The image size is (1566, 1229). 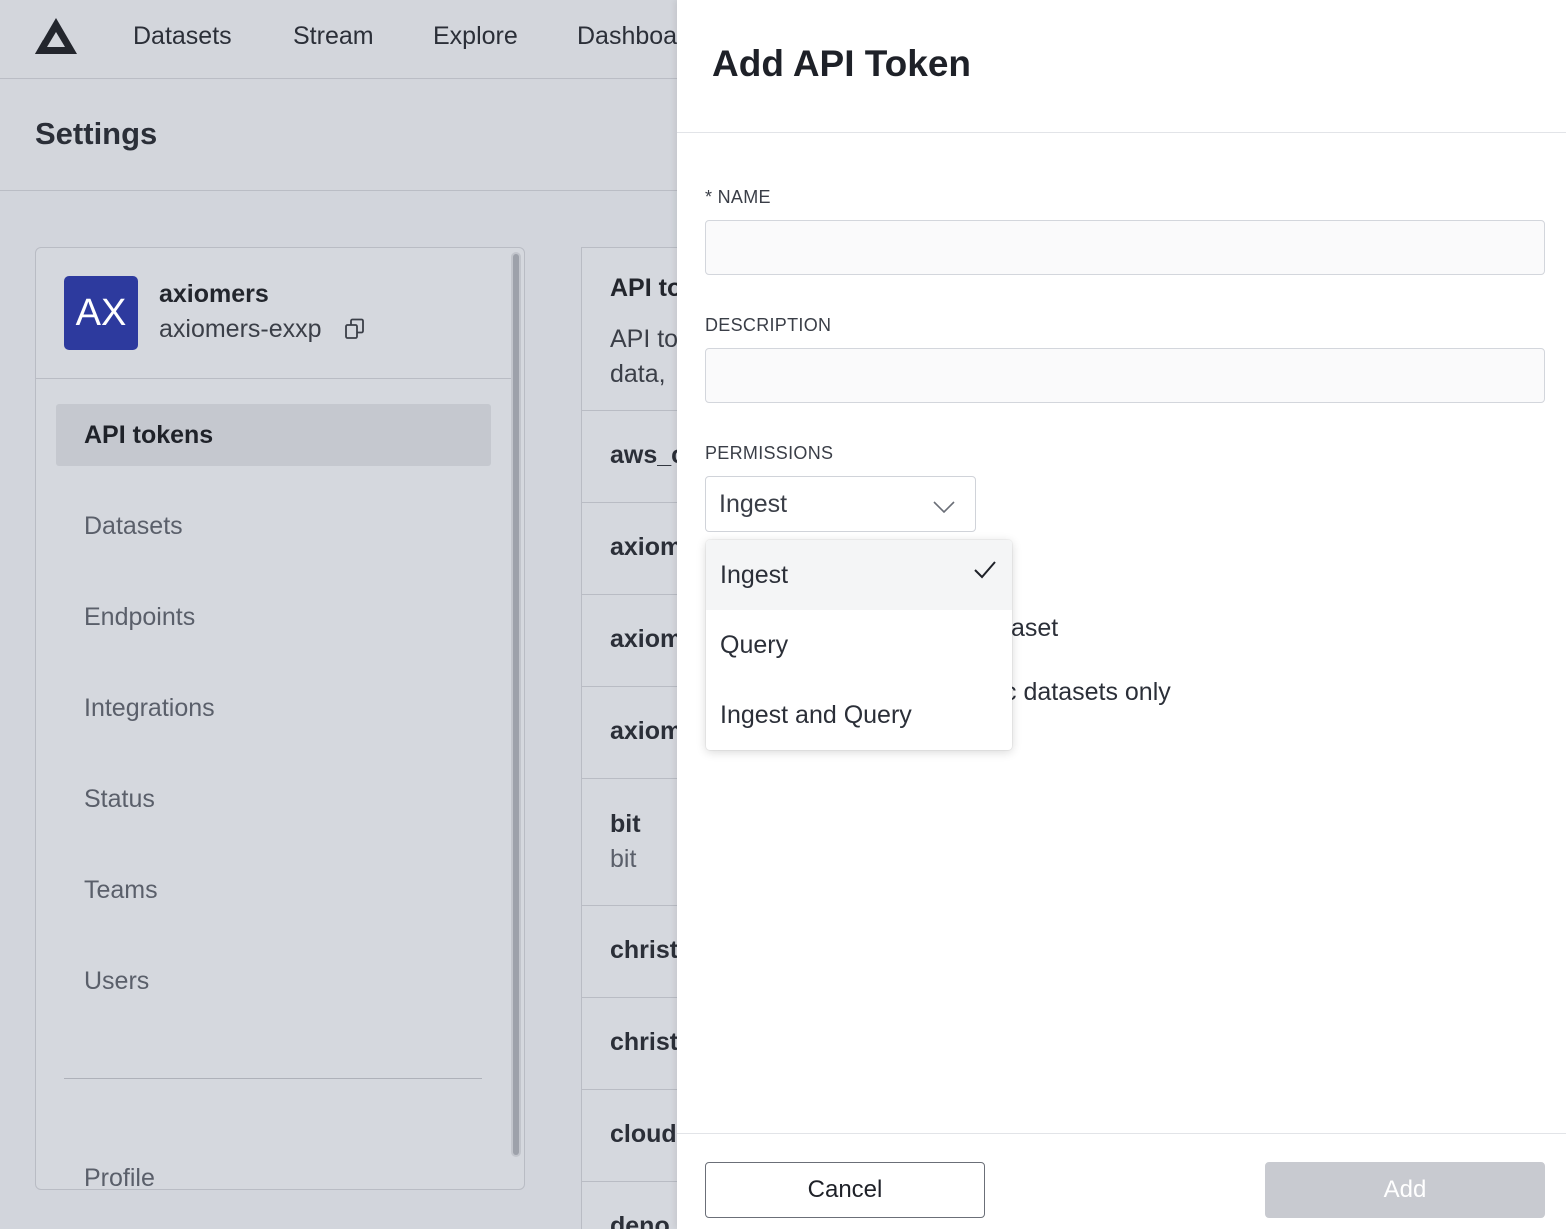 I want to click on page-title: Settings, so click(x=96, y=133).